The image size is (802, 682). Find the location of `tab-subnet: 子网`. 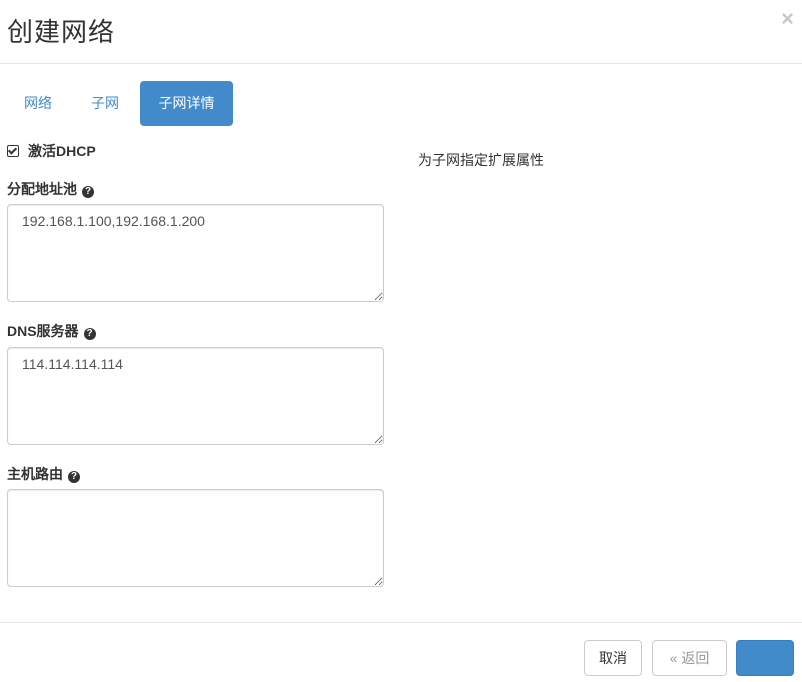

tab-subnet: 子网 is located at coordinates (105, 103).